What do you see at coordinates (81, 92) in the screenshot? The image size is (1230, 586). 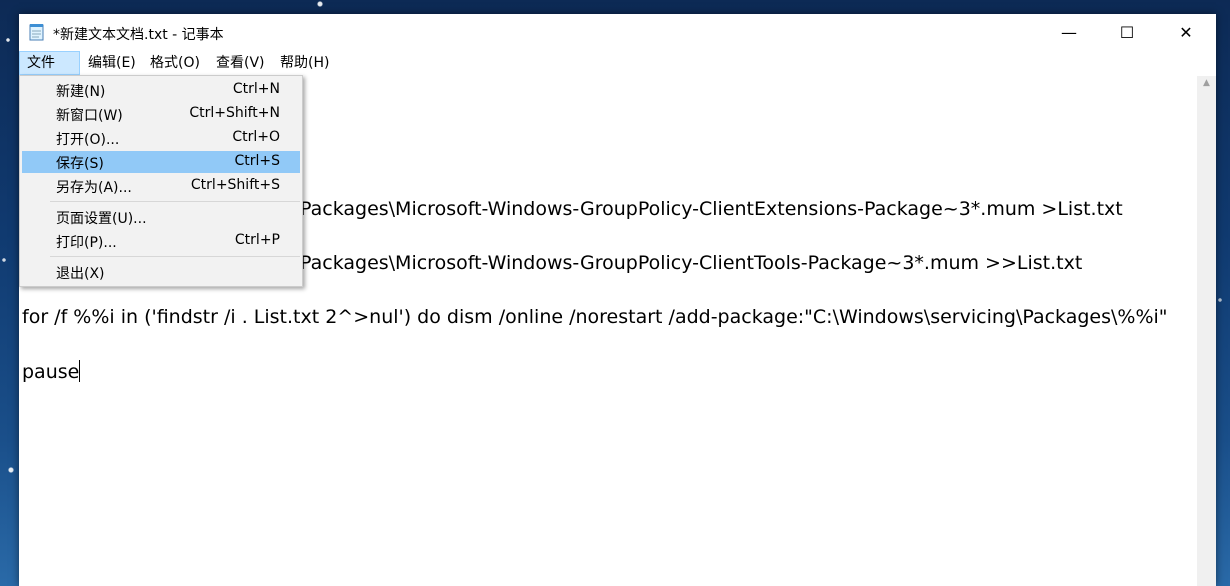 I see `menu-item-label: 新建(N)` at bounding box center [81, 92].